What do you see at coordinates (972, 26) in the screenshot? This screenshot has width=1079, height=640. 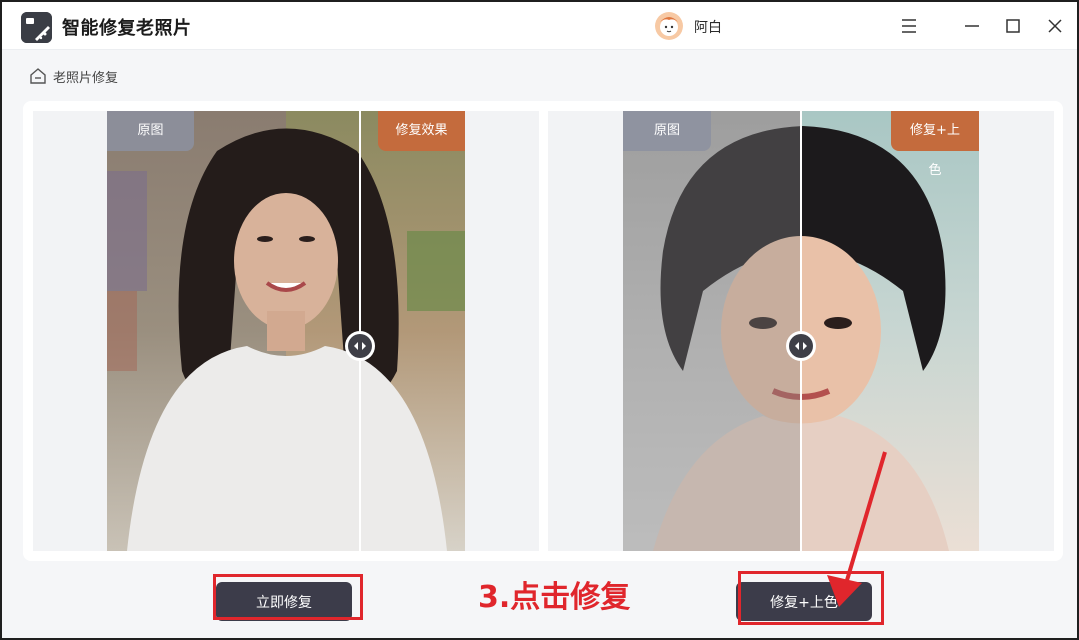 I see `minimize-icon` at bounding box center [972, 26].